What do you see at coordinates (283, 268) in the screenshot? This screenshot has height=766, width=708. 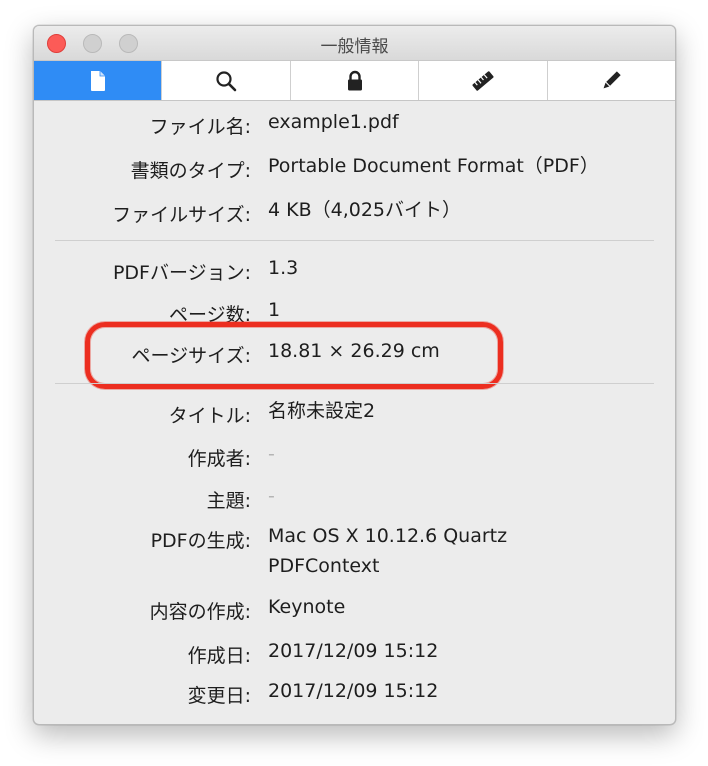 I see `pdf-version-value: 1.3` at bounding box center [283, 268].